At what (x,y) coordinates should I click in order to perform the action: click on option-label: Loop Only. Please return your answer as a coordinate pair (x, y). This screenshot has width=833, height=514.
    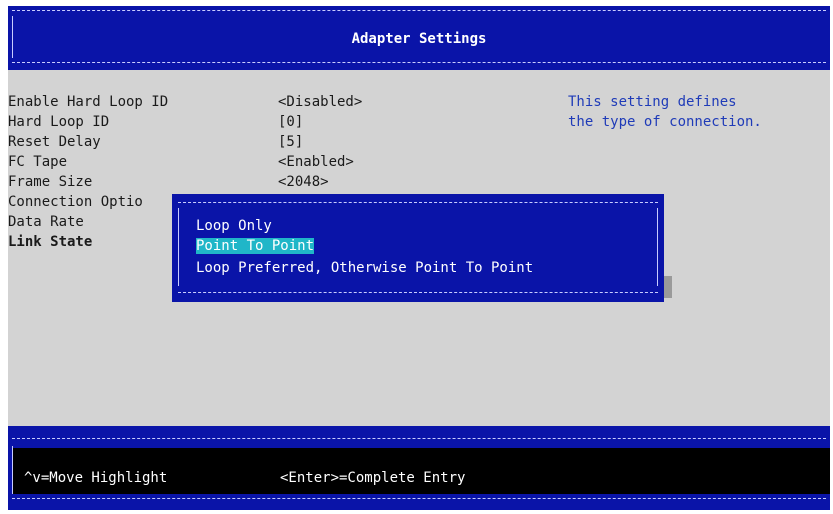
    Looking at the image, I should click on (234, 226).